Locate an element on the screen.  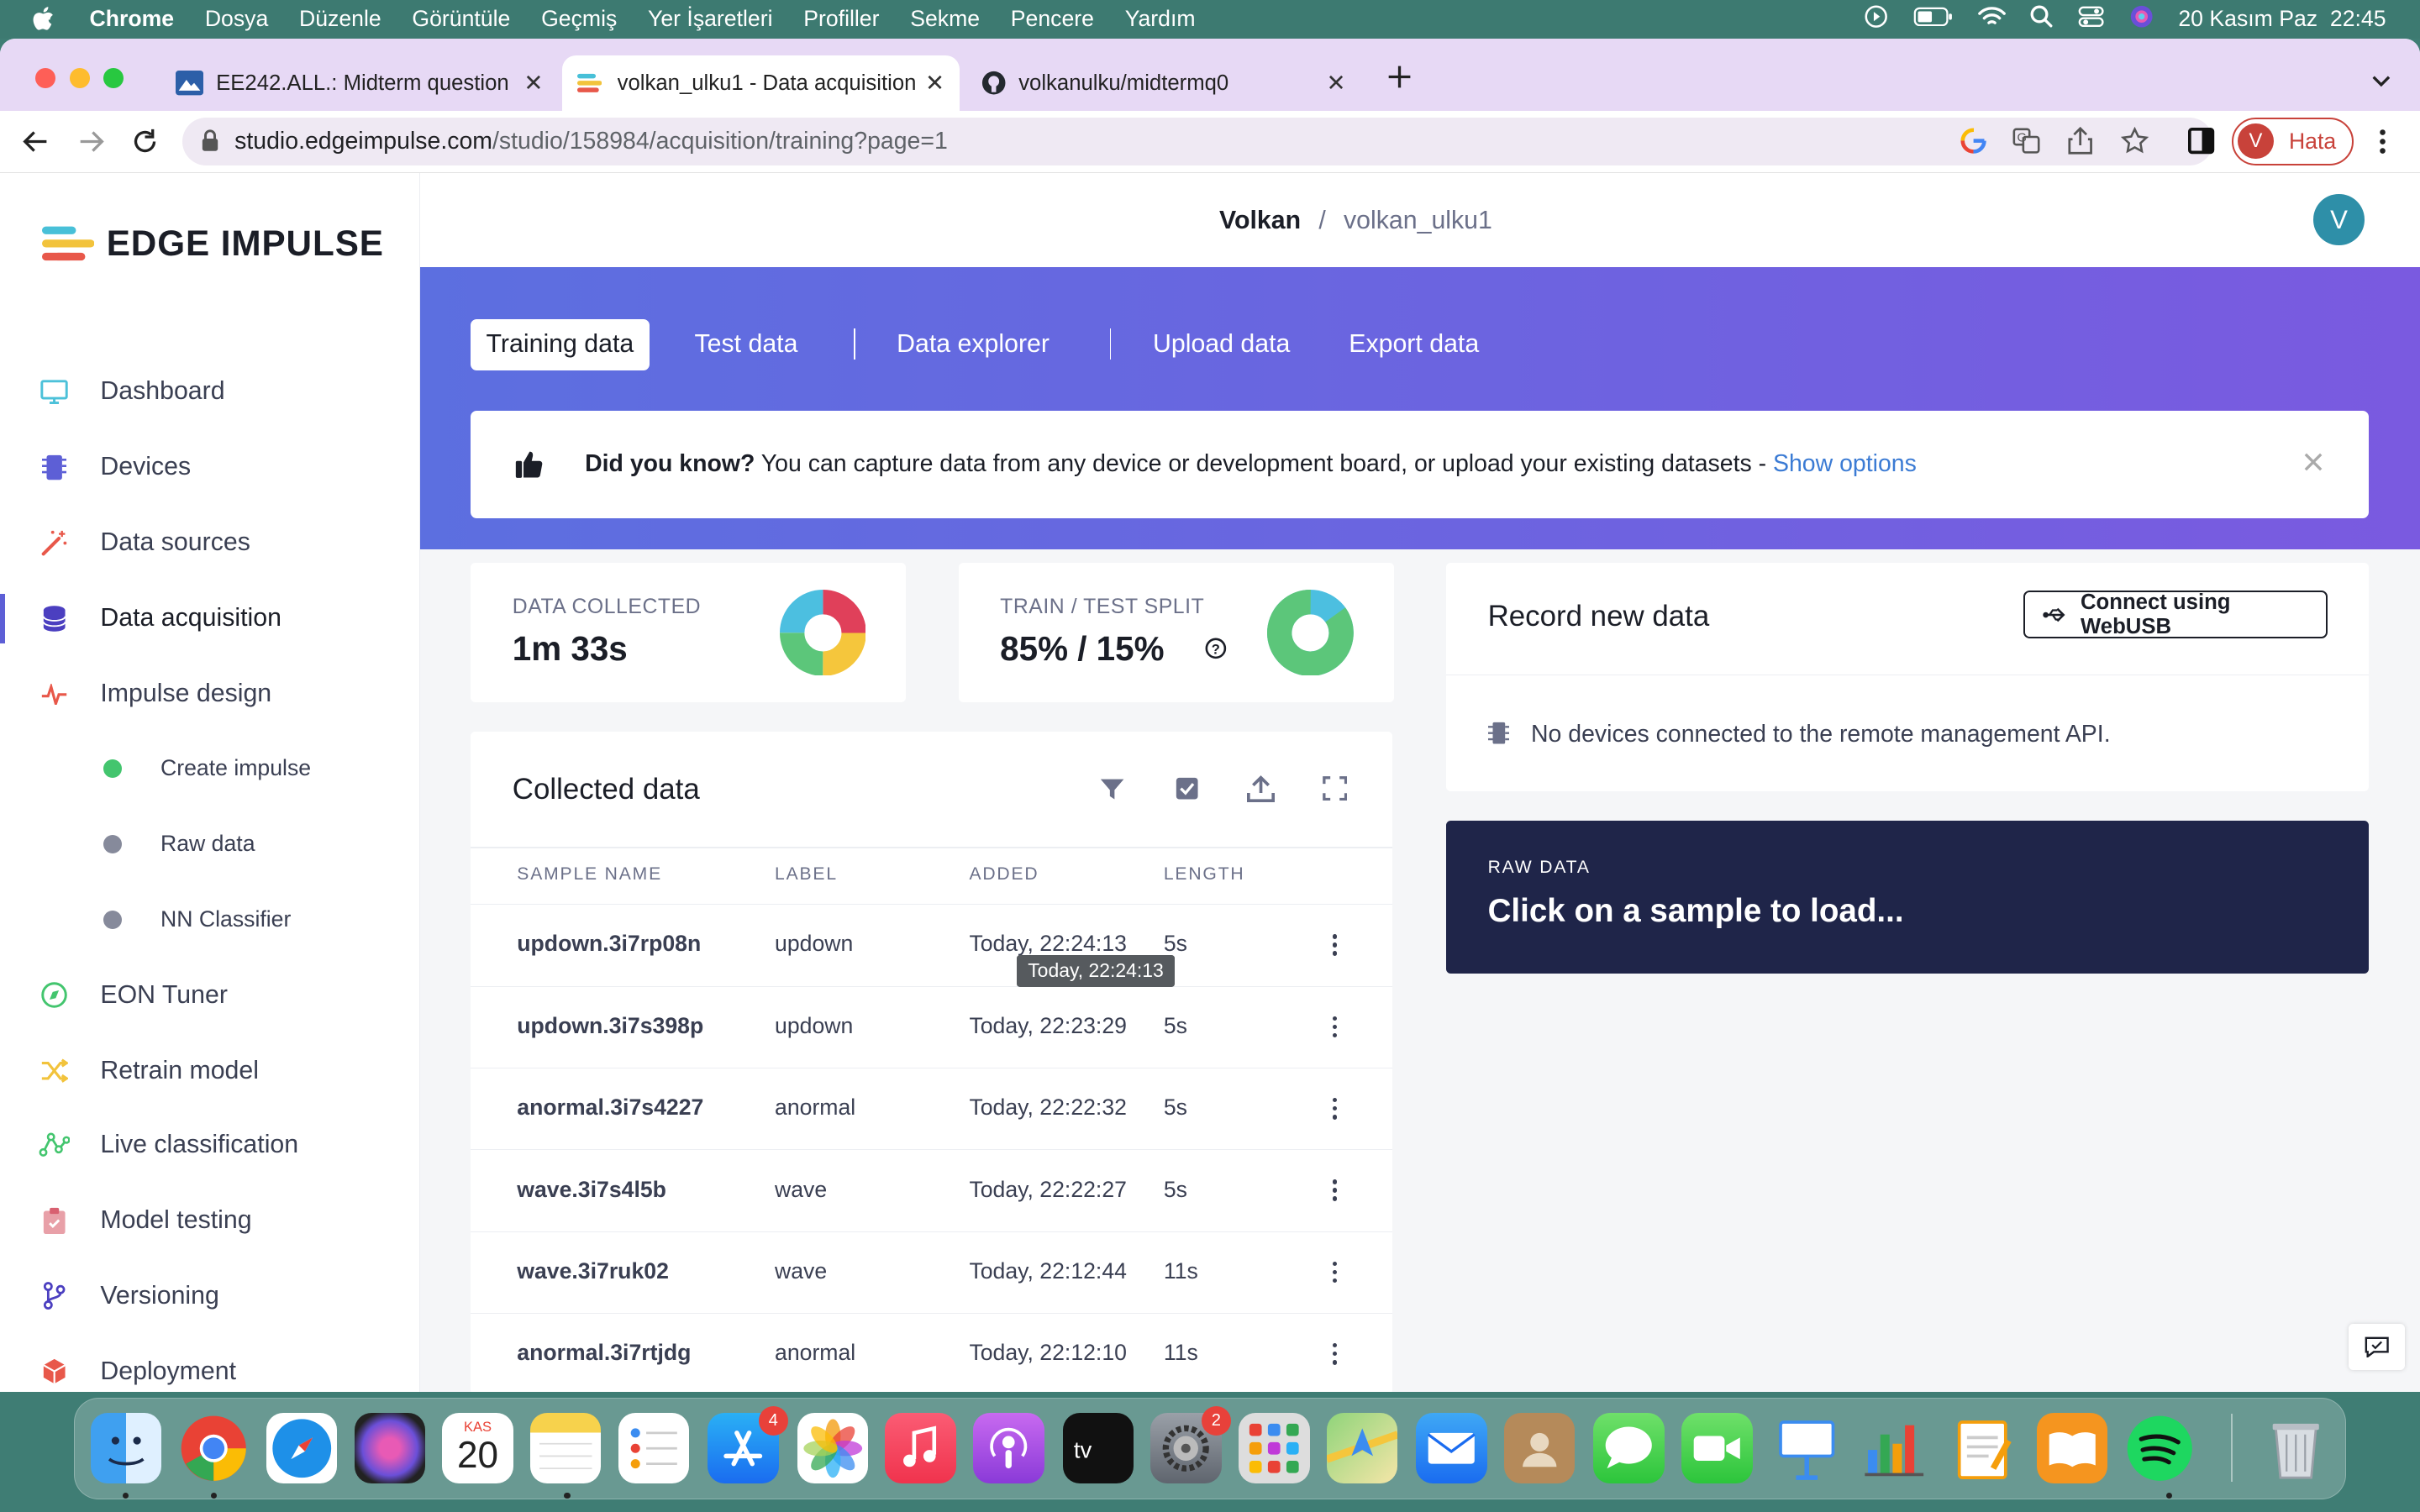
profile-button: V Hata is located at coordinates (2292, 141).